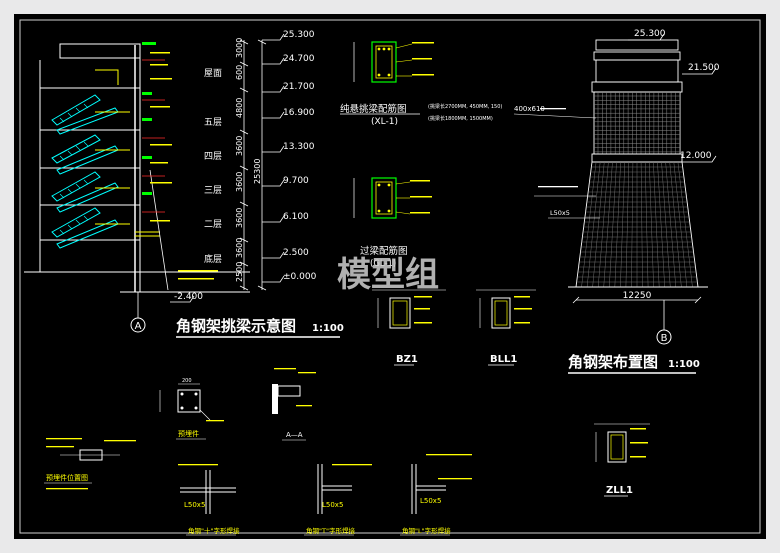 This screenshot has height=553, width=780. Describe the element at coordinates (299, 113) in the screenshot. I see `level-3: 16.900` at that location.